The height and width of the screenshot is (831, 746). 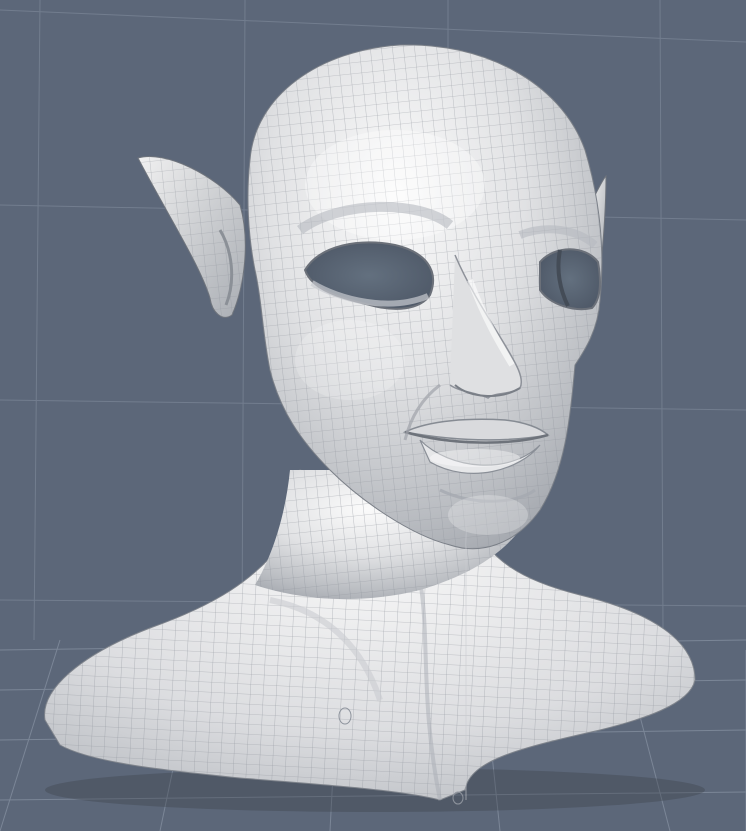 What do you see at coordinates (570, 279) in the screenshot?
I see `empty-eye-socket-right` at bounding box center [570, 279].